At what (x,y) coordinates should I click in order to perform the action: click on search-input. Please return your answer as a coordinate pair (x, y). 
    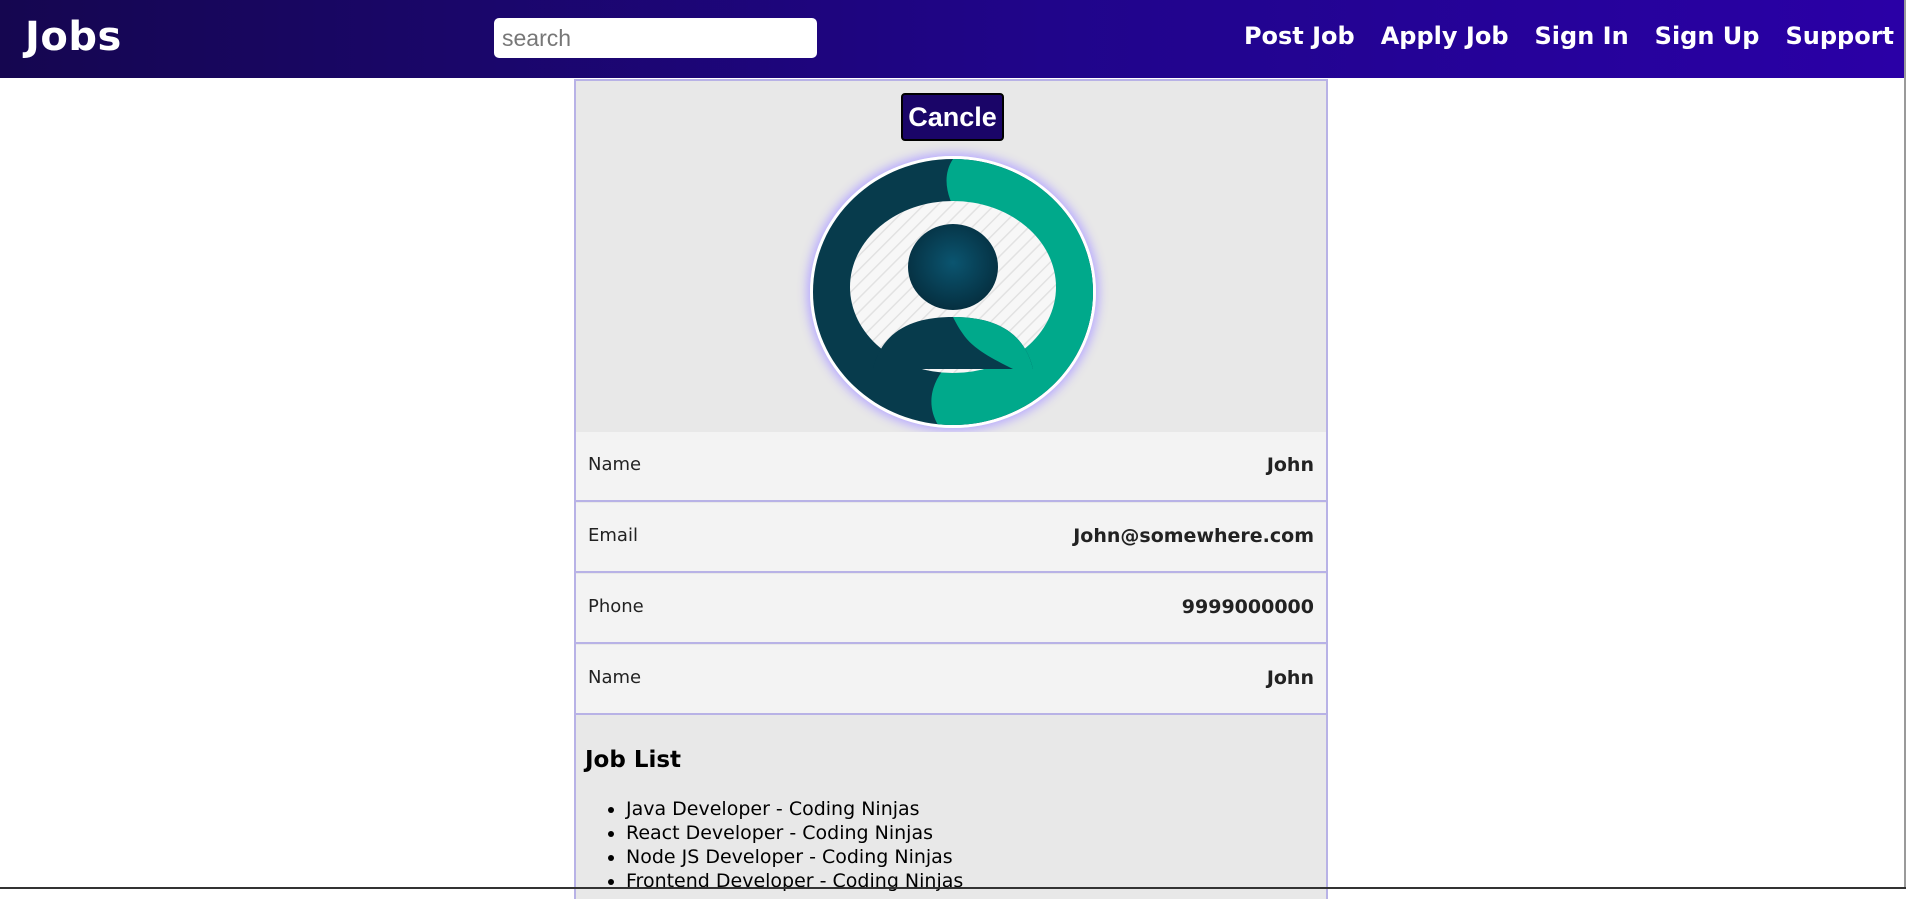
    Looking at the image, I should click on (655, 38).